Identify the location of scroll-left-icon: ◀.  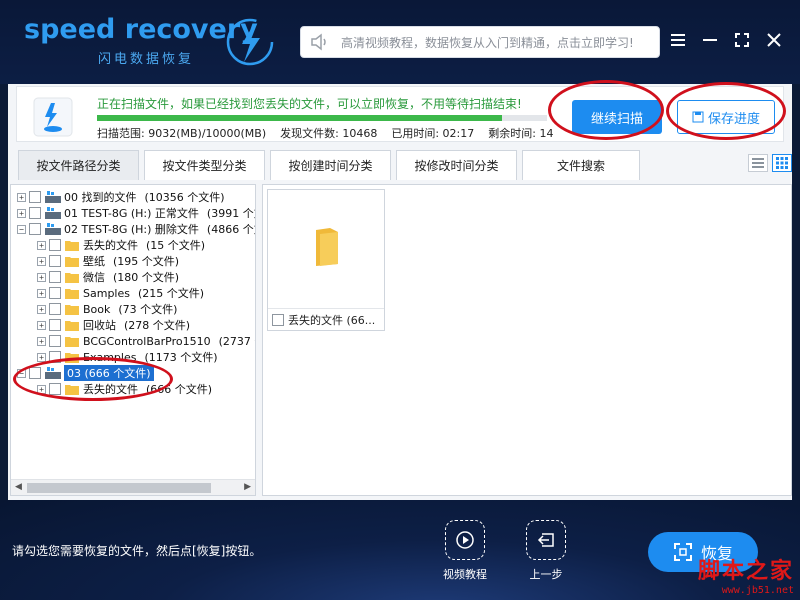
(18, 487).